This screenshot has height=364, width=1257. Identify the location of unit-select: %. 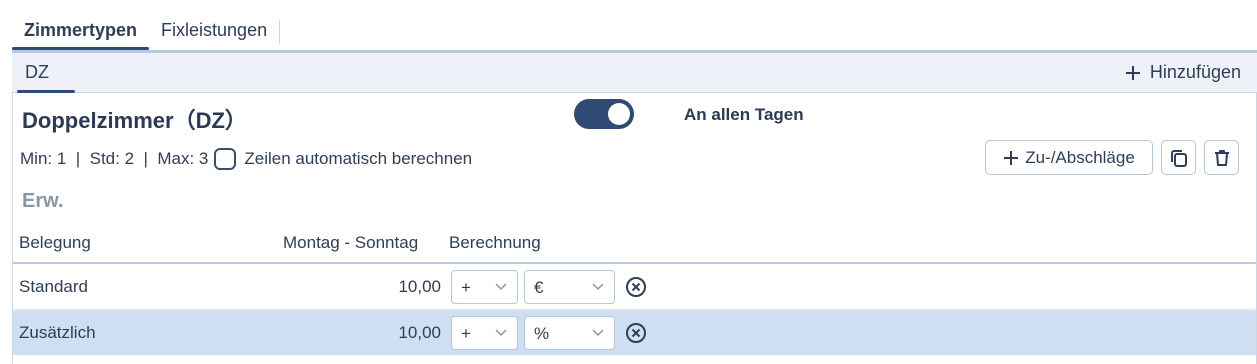
(569, 333).